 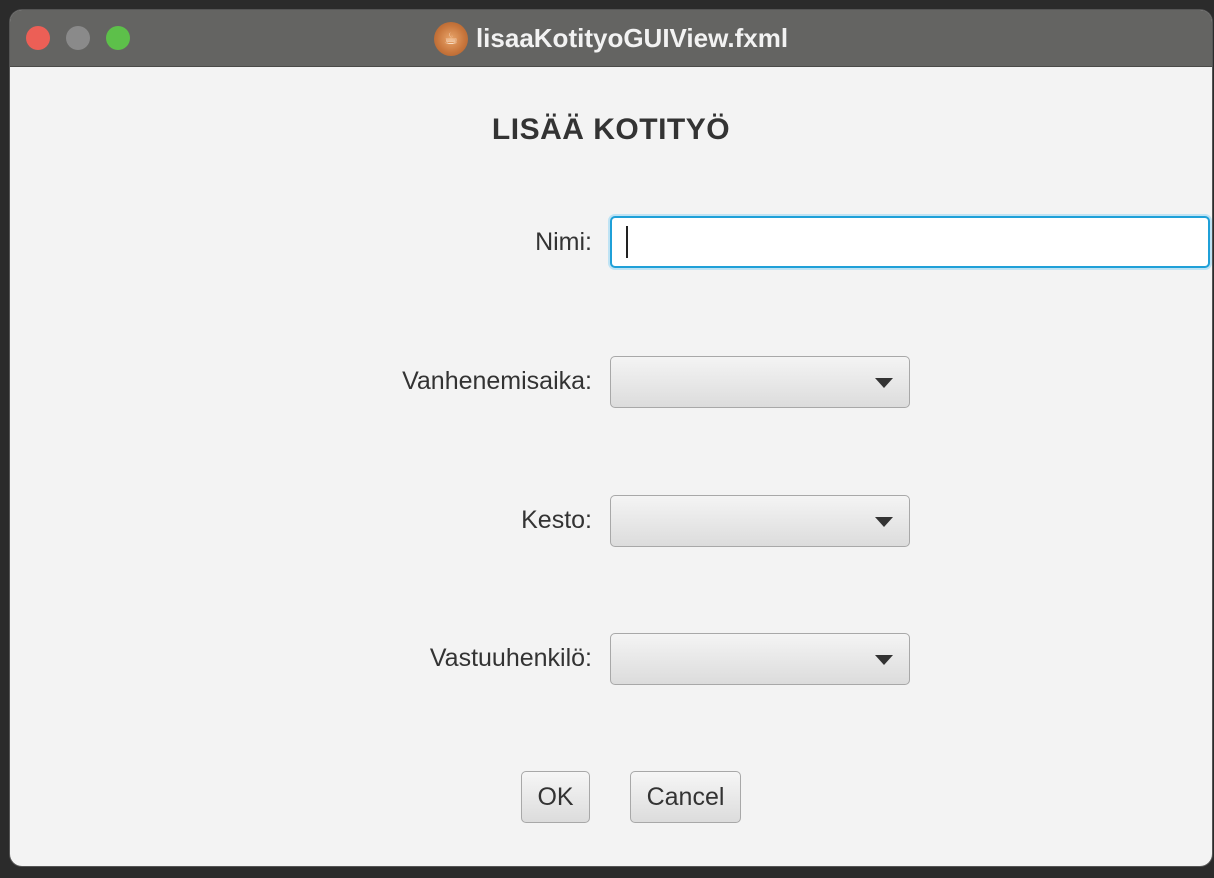 I want to click on window-title-group: ☕ lisaaKotityoGUIView.fxml, so click(x=611, y=38).